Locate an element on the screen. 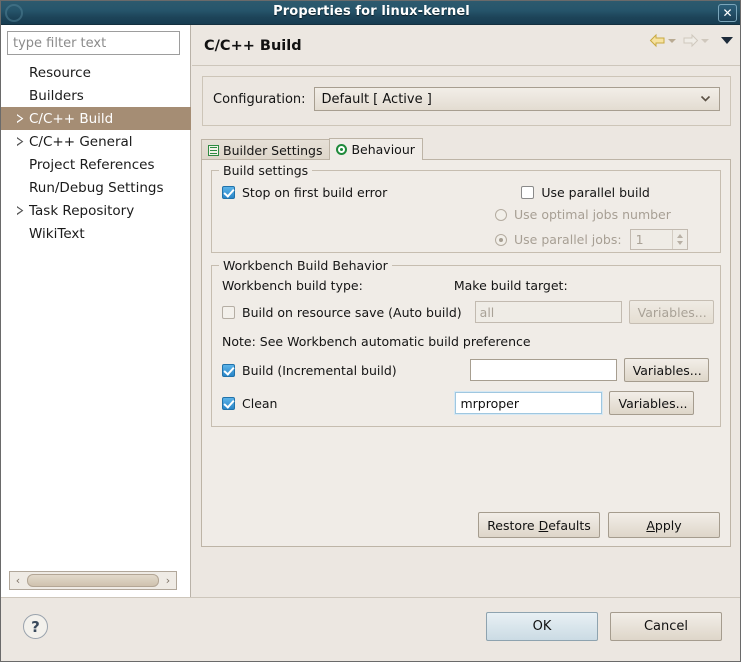  sidebar-item-cpp-build: C/C++ Build is located at coordinates (96, 118).